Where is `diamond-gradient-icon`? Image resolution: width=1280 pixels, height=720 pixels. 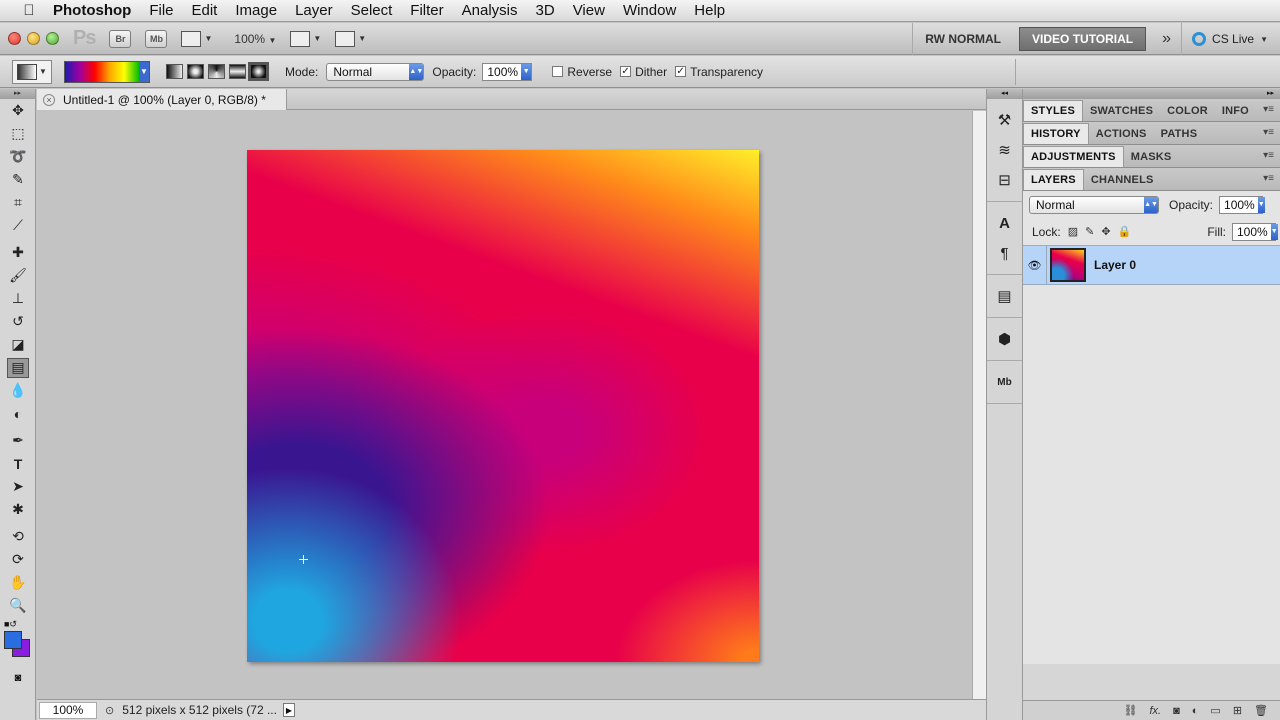 diamond-gradient-icon is located at coordinates (258, 71).